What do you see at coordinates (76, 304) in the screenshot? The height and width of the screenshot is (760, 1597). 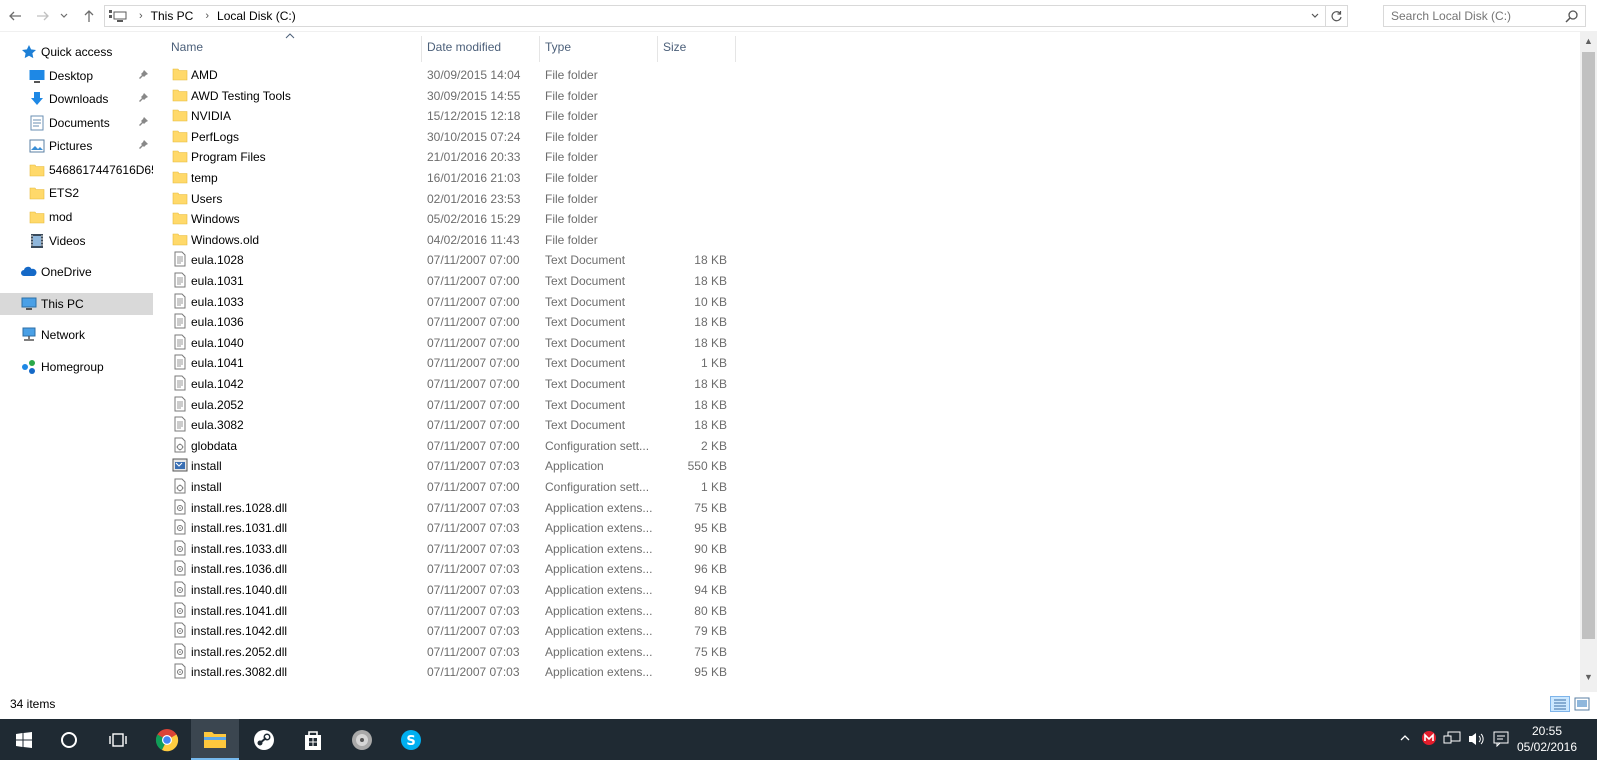 I see `nav-this-pc: This PC` at bounding box center [76, 304].